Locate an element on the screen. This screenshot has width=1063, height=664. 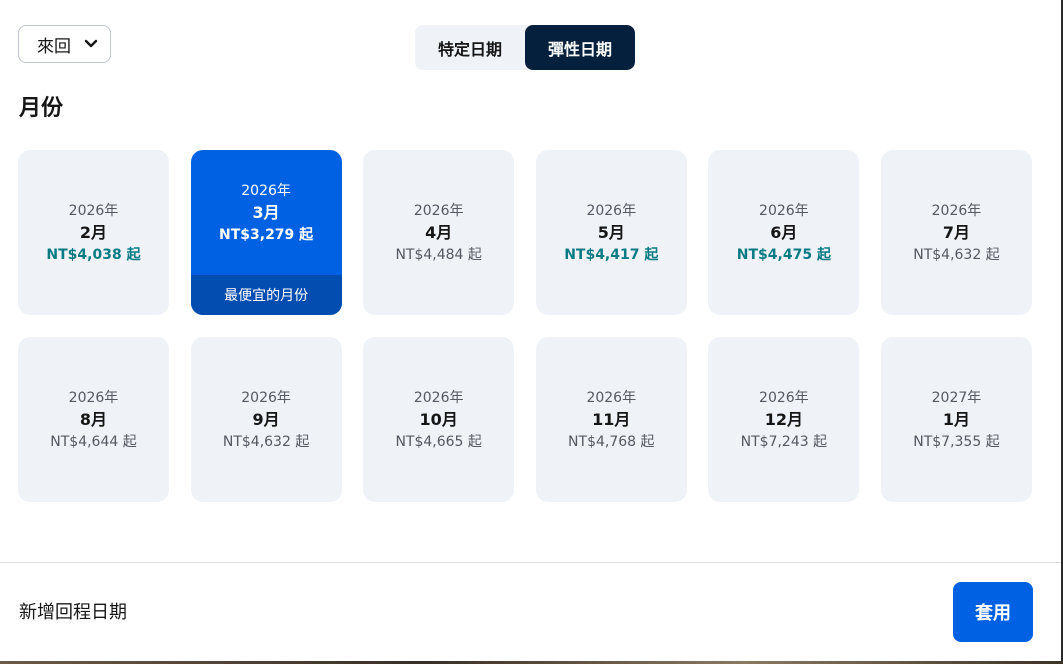
tab-specific-dates: 特定日期 is located at coordinates (470, 47).